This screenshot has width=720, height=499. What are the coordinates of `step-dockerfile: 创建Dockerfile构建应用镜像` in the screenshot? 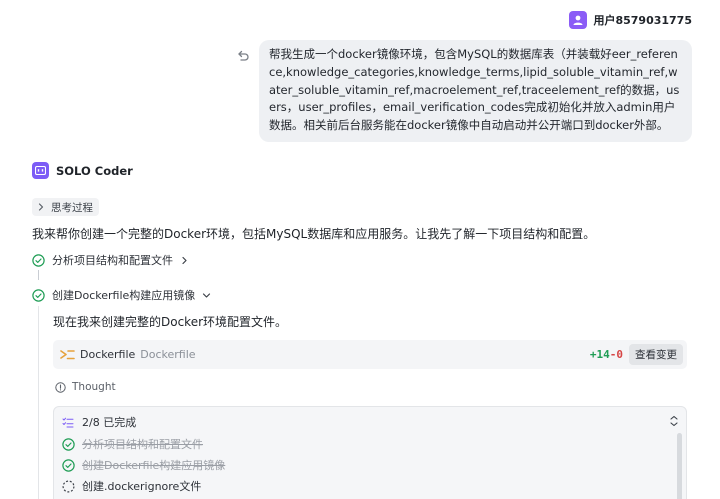 It's located at (121, 295).